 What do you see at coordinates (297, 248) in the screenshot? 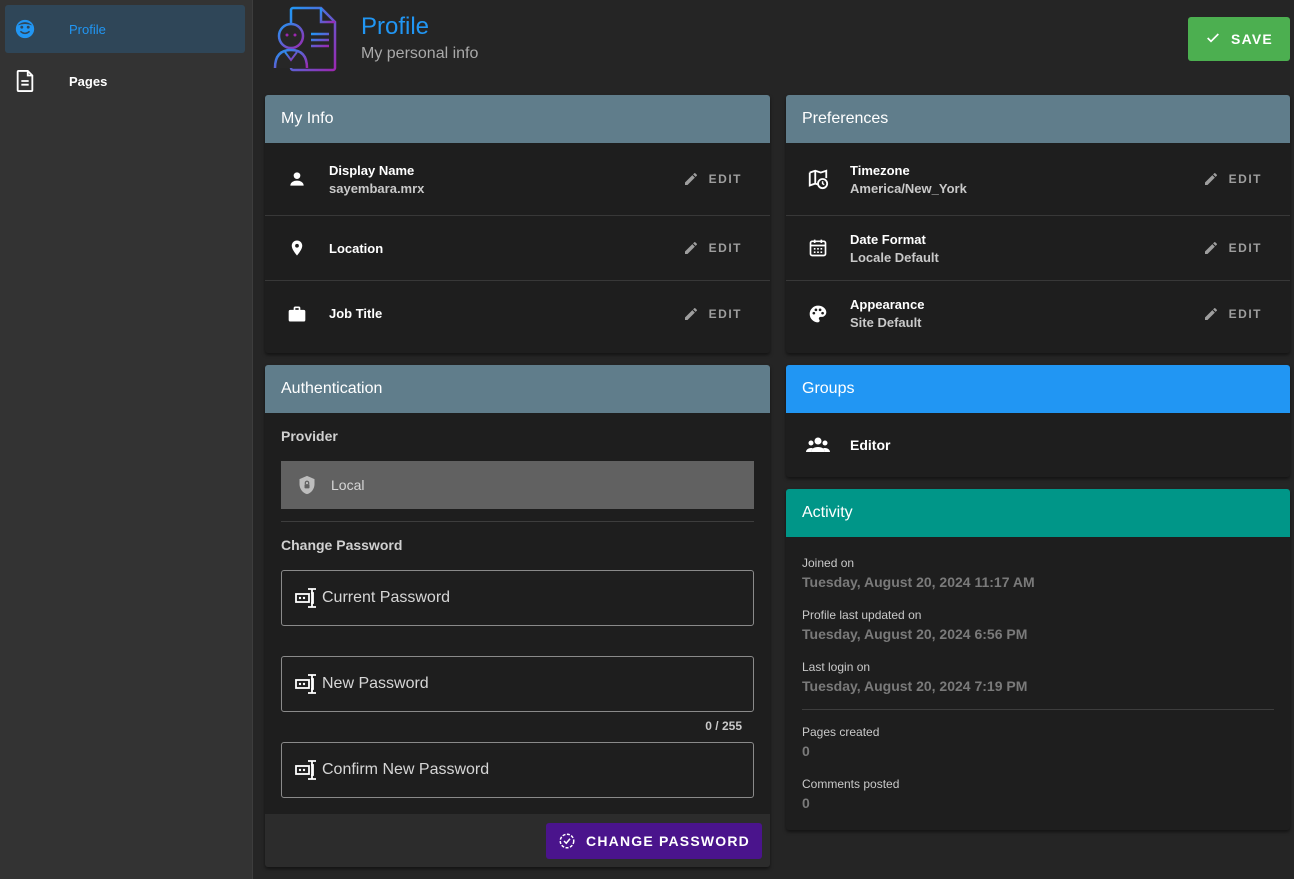
I see `map-marker-icon` at bounding box center [297, 248].